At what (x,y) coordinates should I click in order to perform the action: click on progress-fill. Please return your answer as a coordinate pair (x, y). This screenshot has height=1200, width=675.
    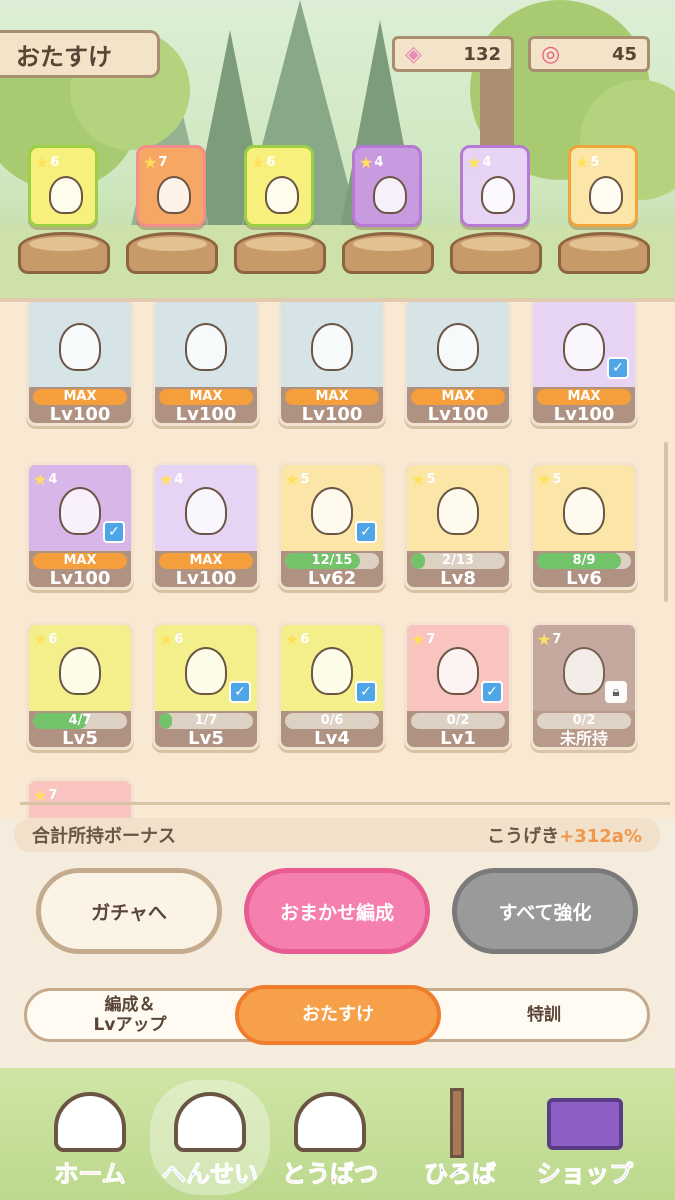
    Looking at the image, I should click on (418, 561).